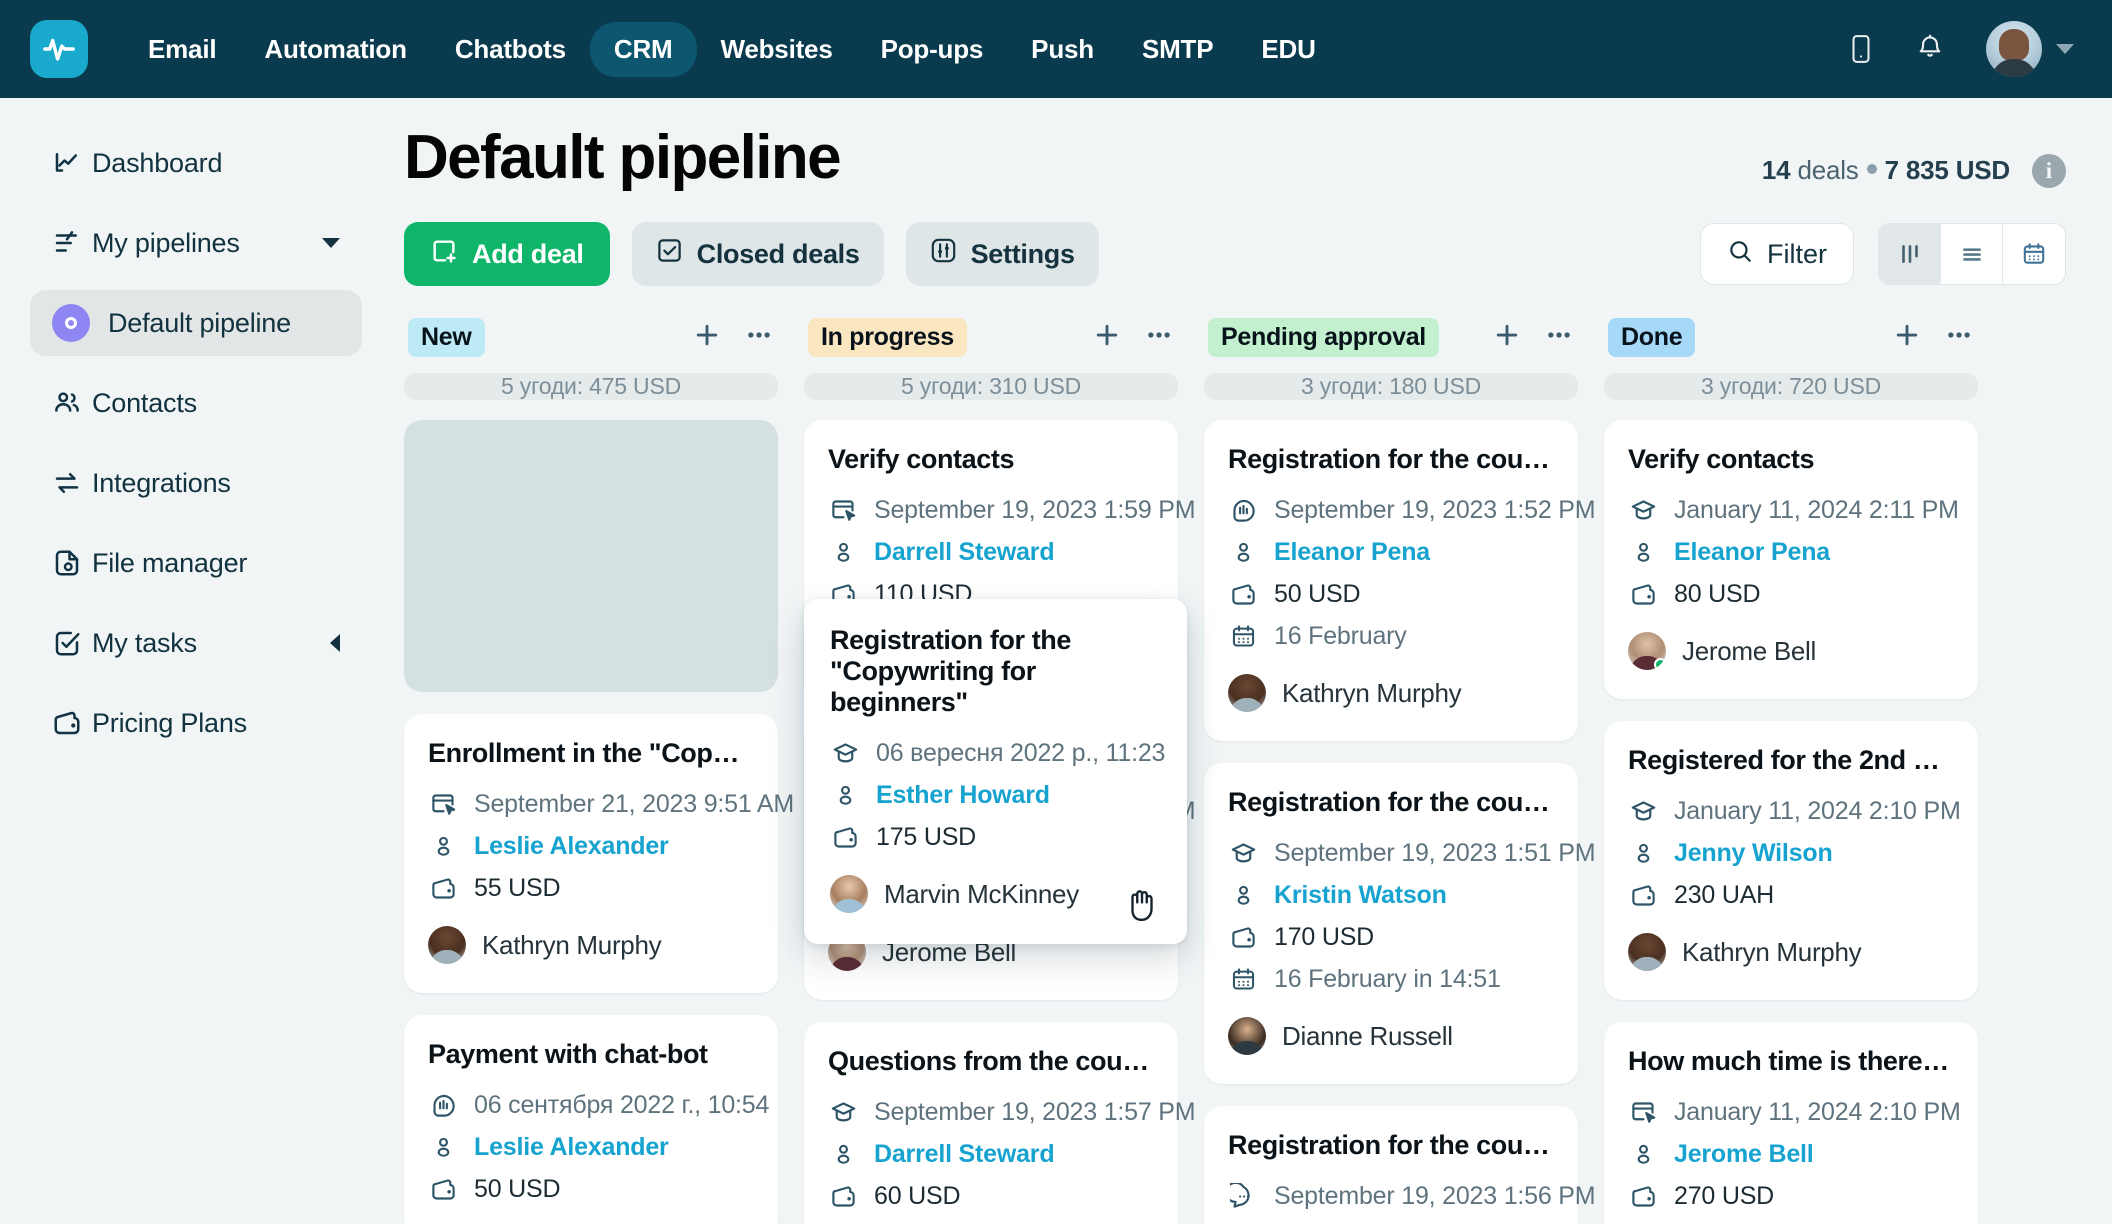  Describe the element at coordinates (196, 563) in the screenshot. I see `sidebar-item-file-manager: File manager` at that location.